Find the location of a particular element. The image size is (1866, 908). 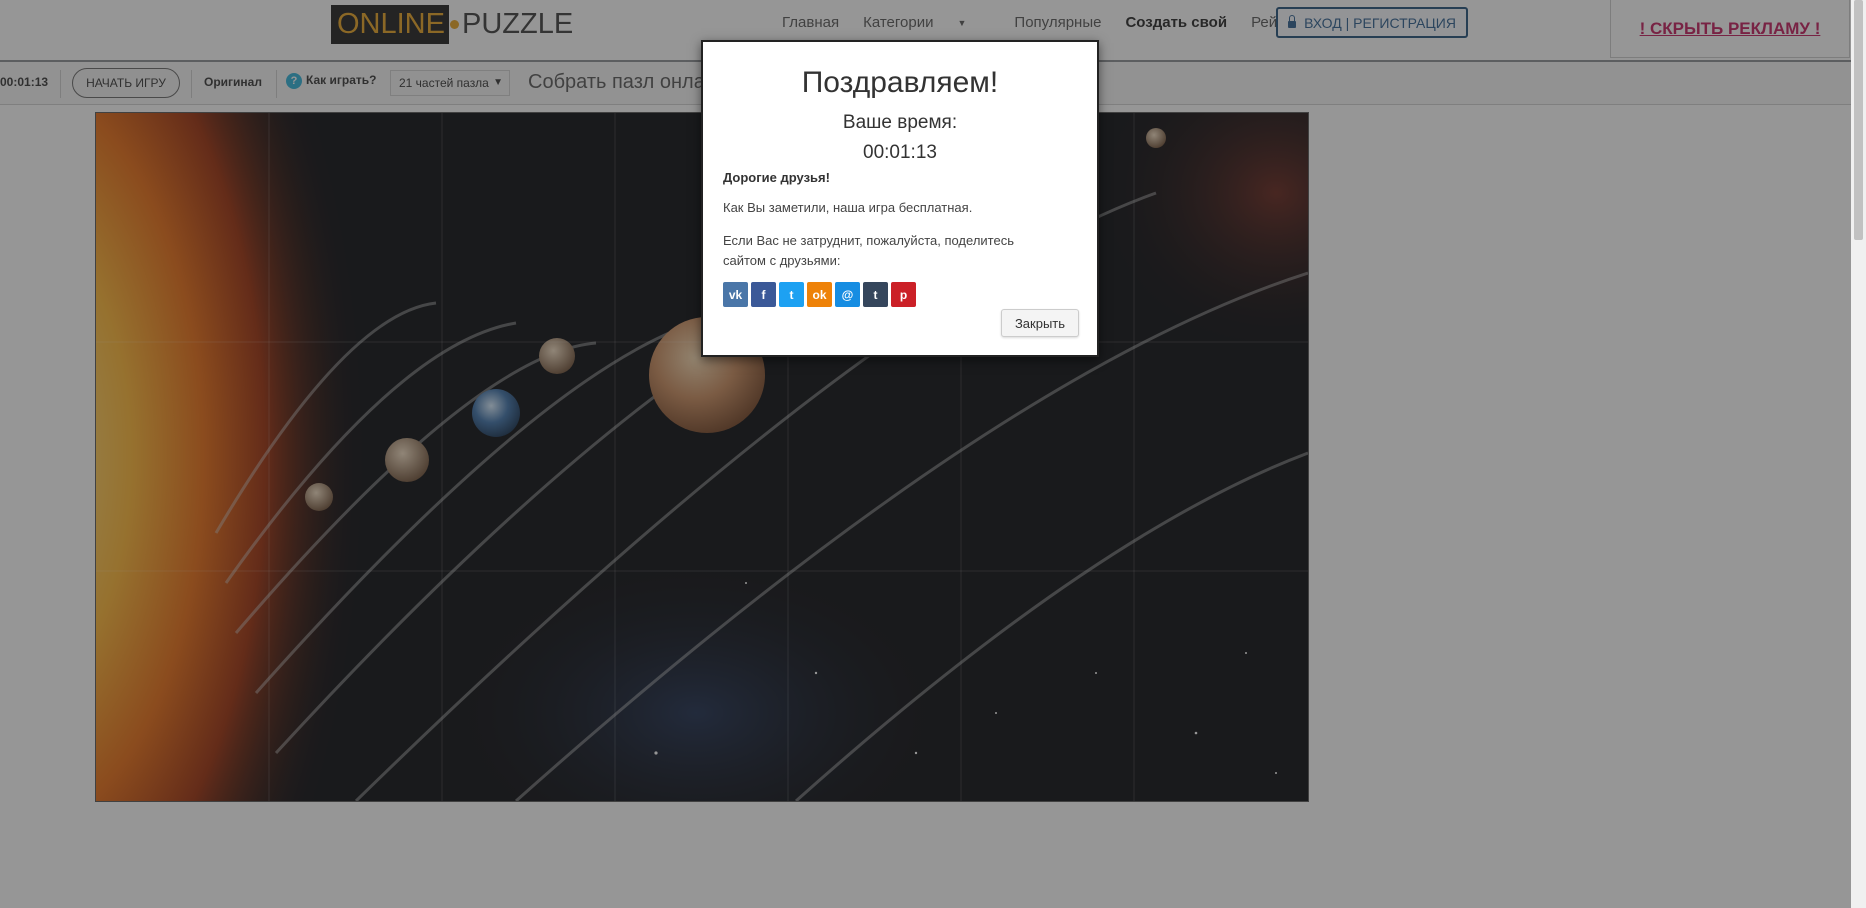

moimir-icon: @ is located at coordinates (847, 294).